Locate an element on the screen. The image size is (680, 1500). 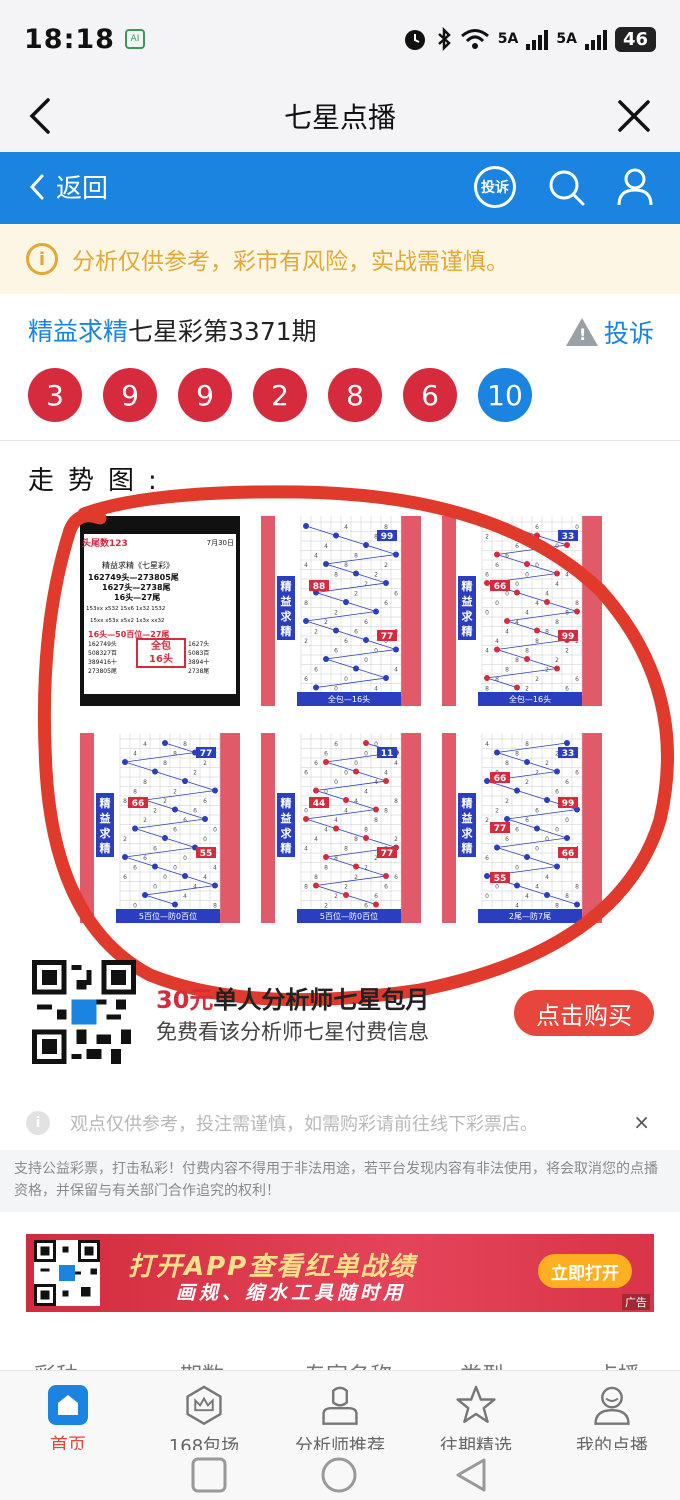
highlight-number: 77 is located at coordinates (500, 829).